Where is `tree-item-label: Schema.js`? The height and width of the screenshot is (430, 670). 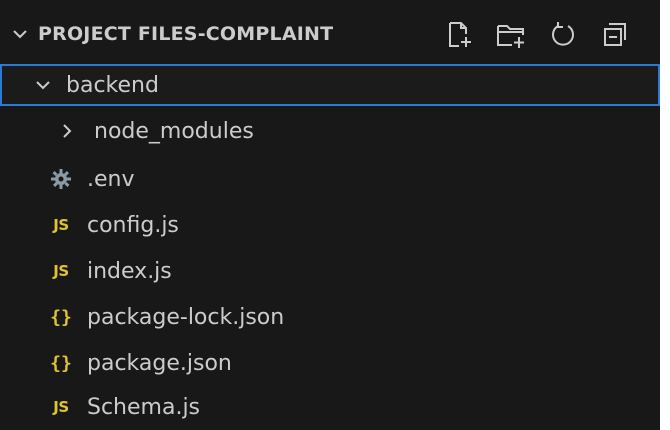
tree-item-label: Schema.js is located at coordinates (144, 407).